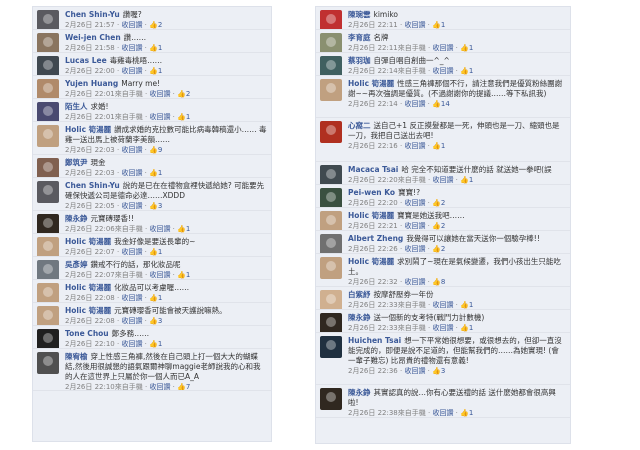 This screenshot has width=640, height=450. What do you see at coordinates (373, 371) in the screenshot?
I see `comment-timestamp: 2月26日 22:36` at bounding box center [373, 371].